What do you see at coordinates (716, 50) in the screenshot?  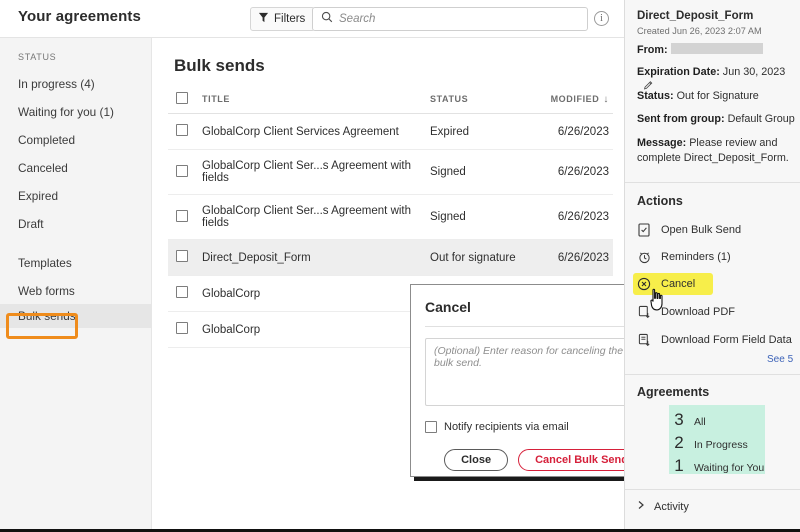 I see `from-row: From:` at bounding box center [716, 50].